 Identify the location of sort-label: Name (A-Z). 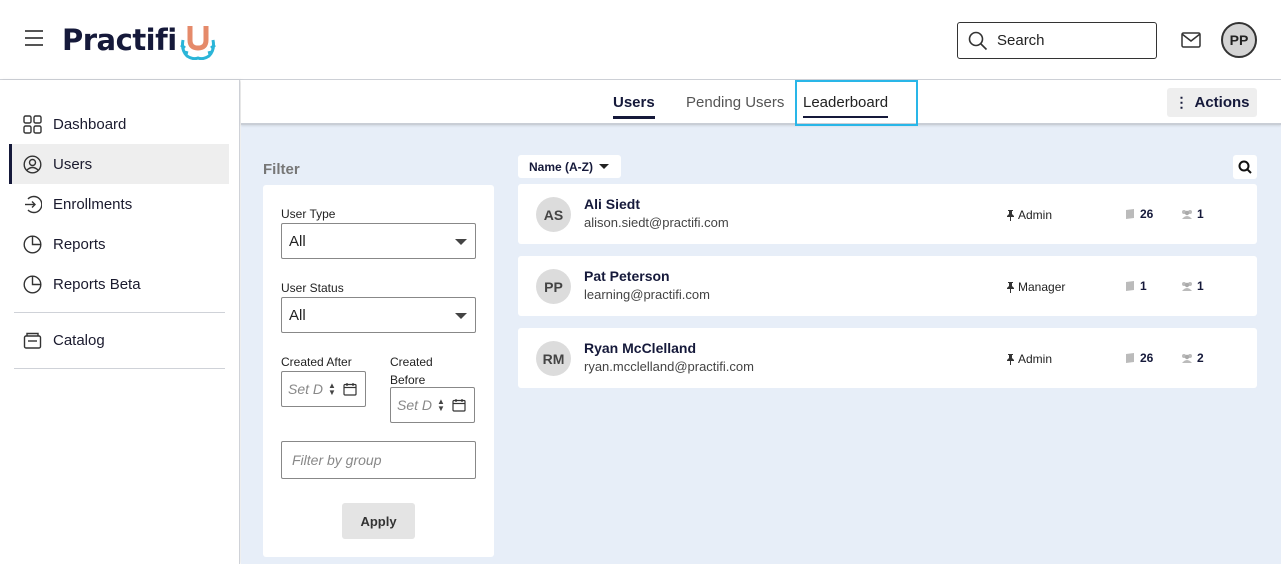
(561, 166).